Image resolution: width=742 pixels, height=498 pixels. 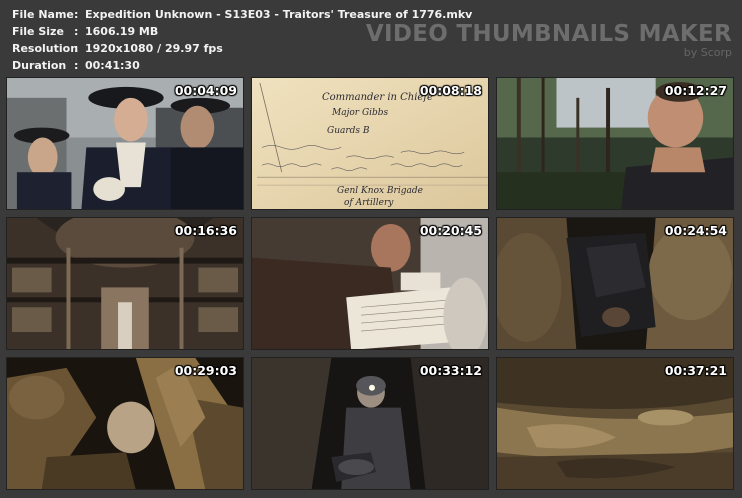 I want to click on file-name-label: File Name, so click(x=43, y=14).